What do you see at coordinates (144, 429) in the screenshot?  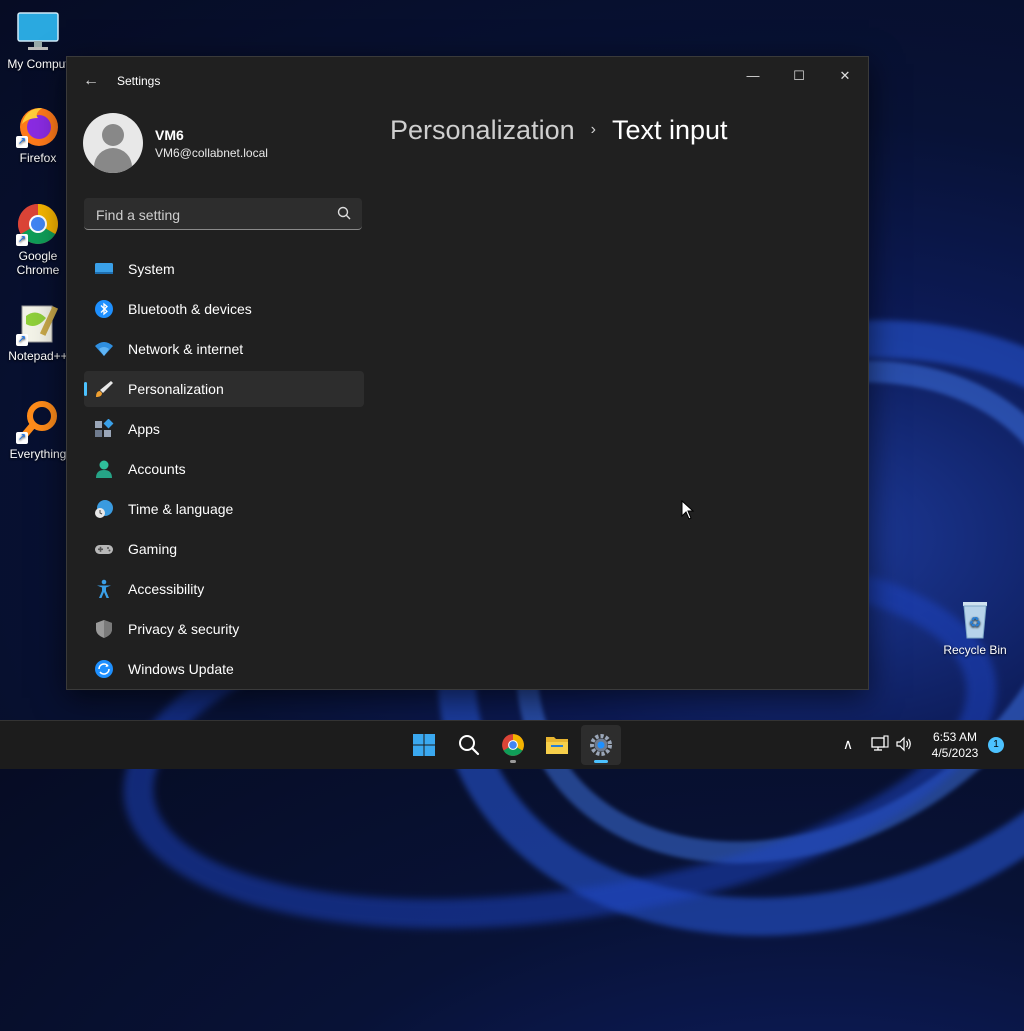 I see `nav-item-label: Apps` at bounding box center [144, 429].